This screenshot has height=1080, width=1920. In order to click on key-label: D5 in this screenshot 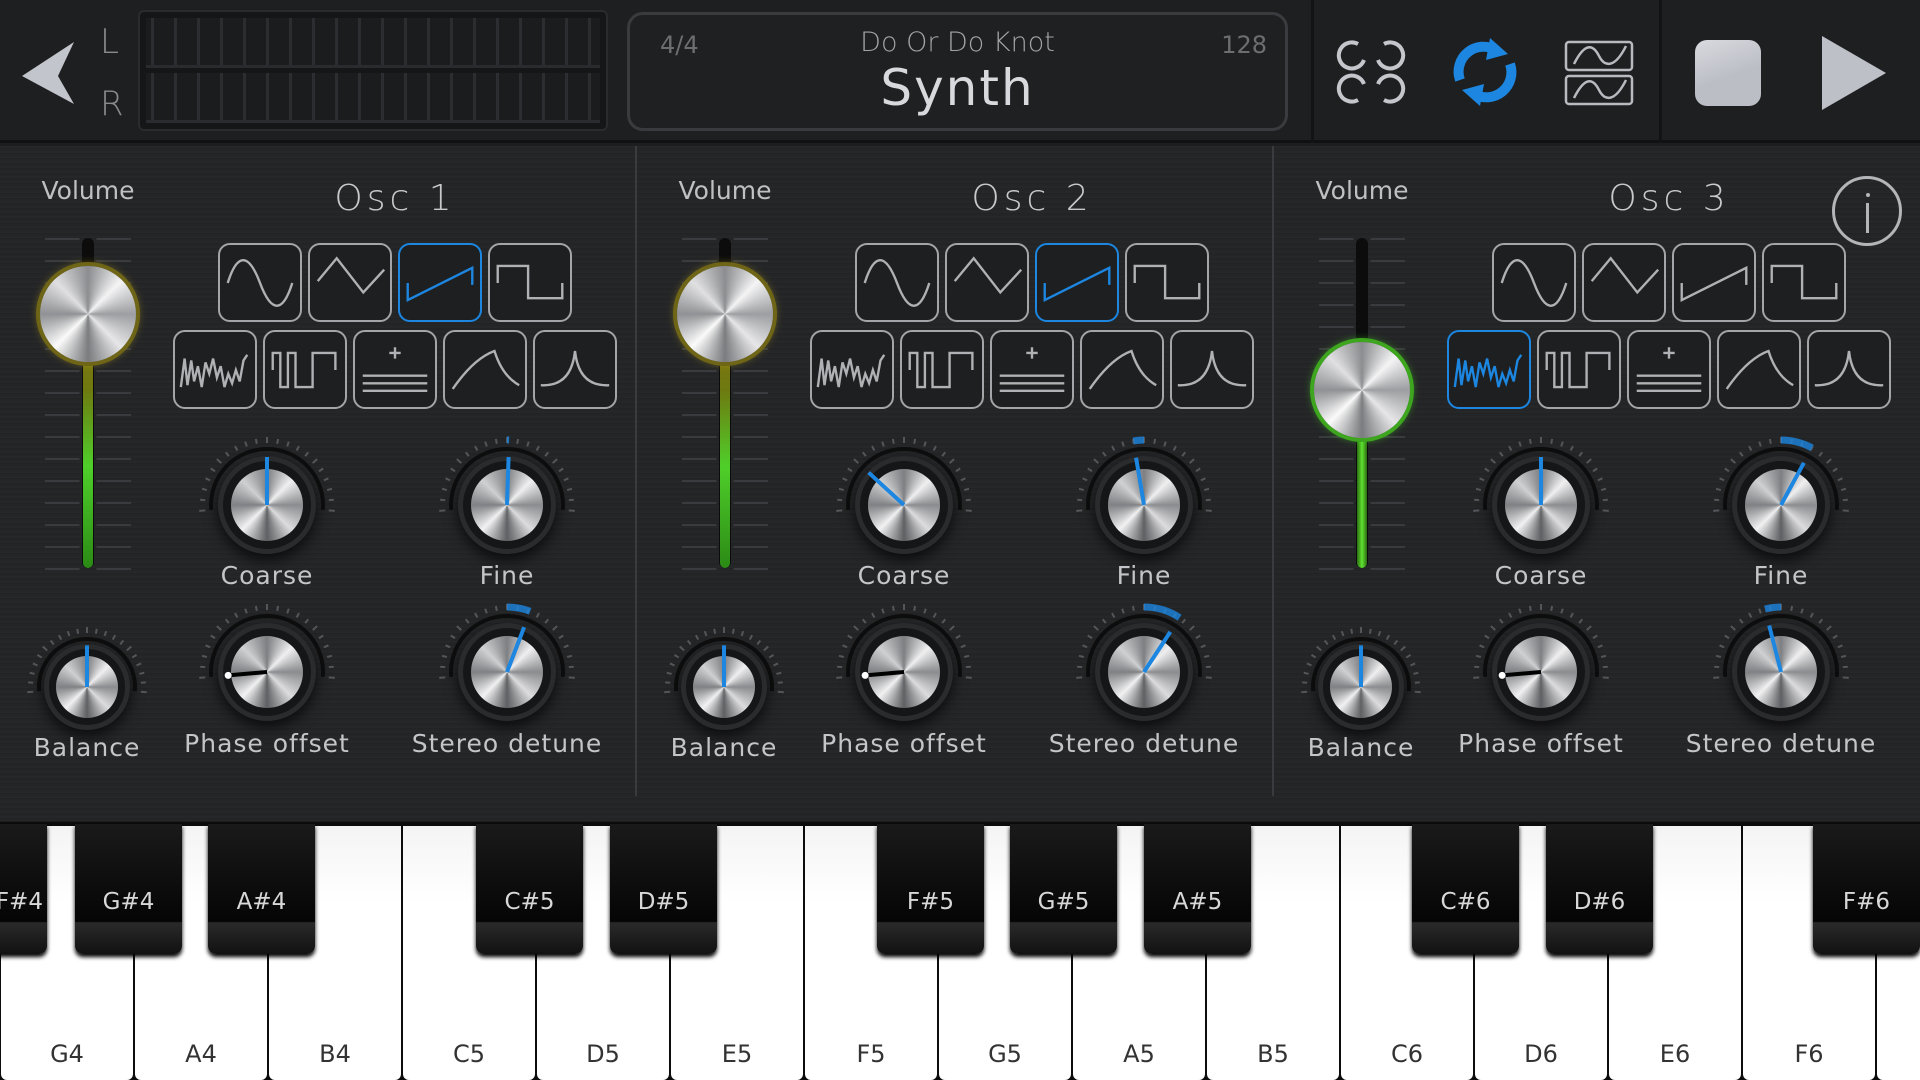, I will do `click(603, 1054)`.